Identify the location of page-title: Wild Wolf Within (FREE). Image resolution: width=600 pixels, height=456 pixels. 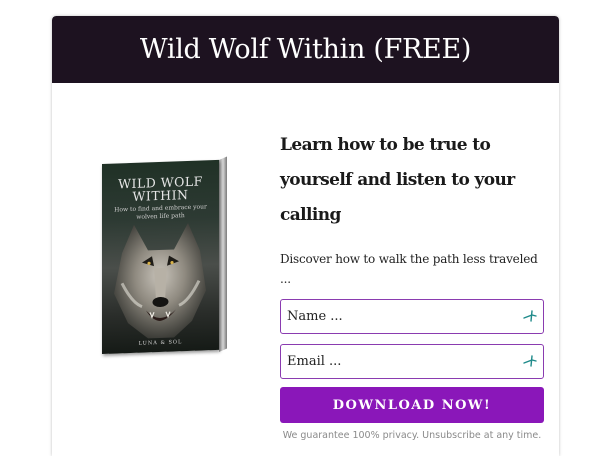
(305, 49).